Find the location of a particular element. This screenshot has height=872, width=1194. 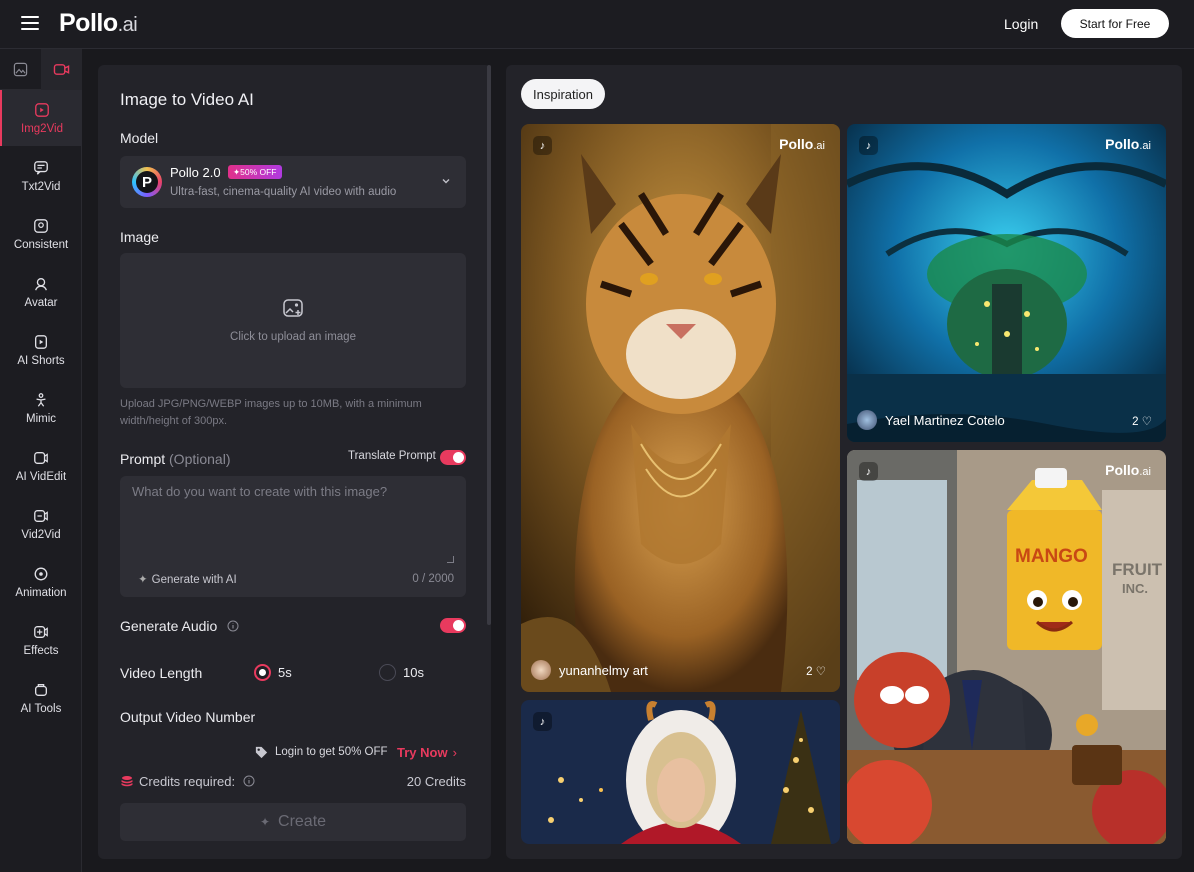

start-for-free-button: Start for Free is located at coordinates (1115, 23).